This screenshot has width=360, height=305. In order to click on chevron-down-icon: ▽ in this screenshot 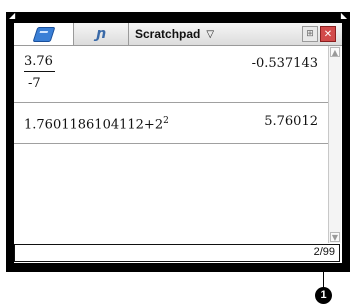, I will do `click(210, 34)`.